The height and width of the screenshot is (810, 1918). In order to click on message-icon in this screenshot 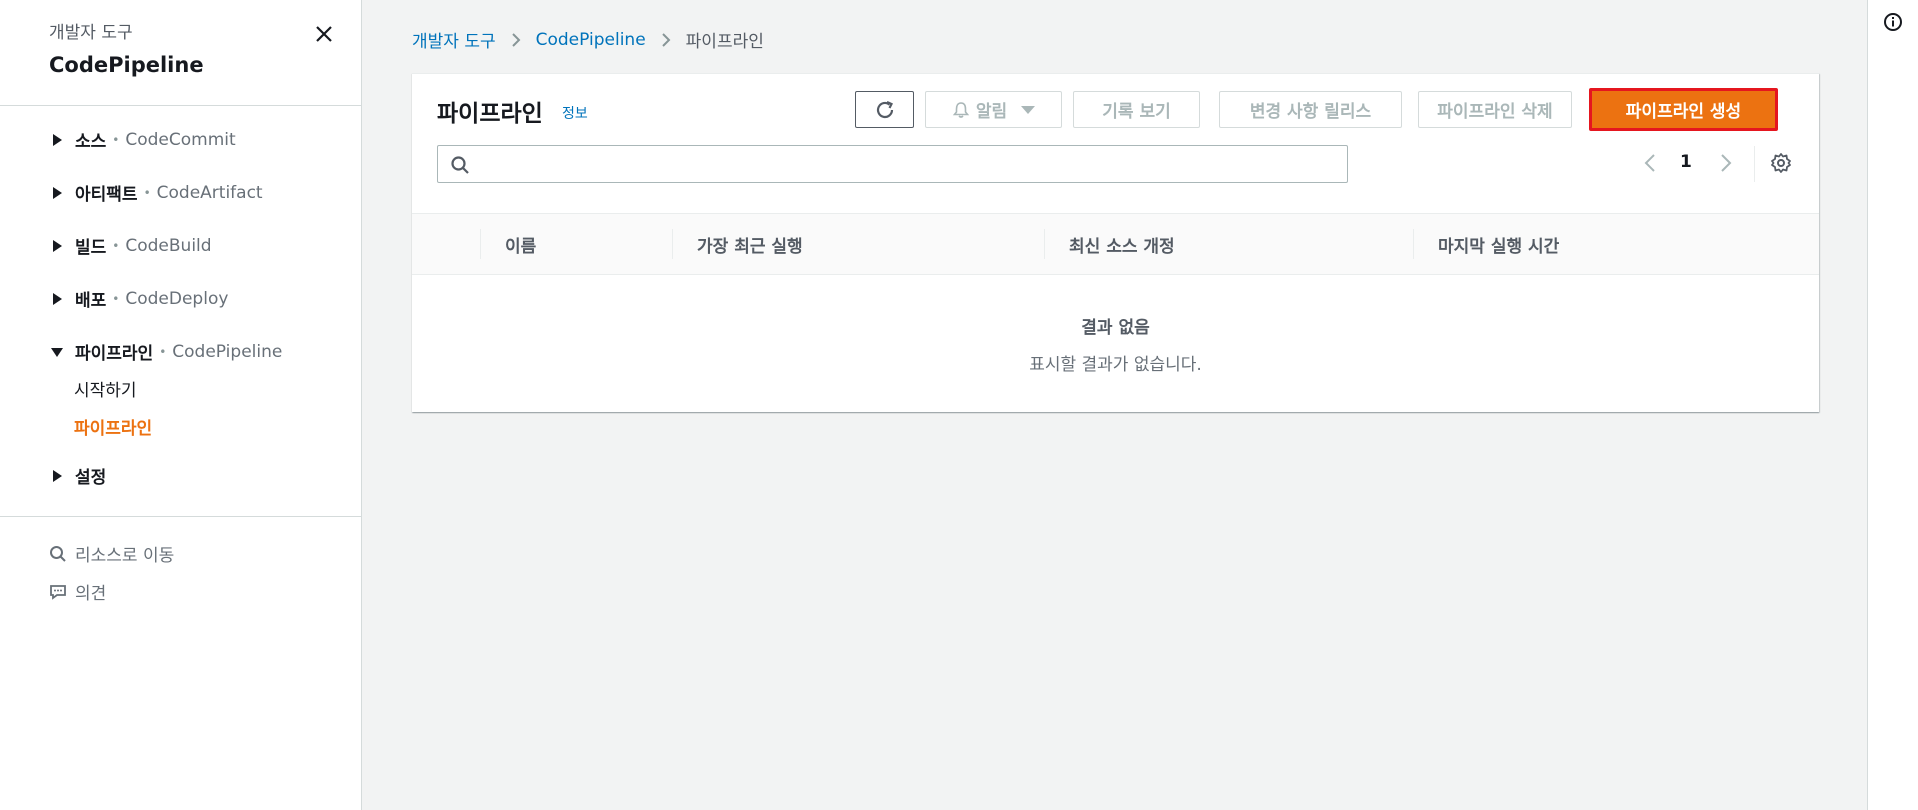, I will do `click(58, 592)`.